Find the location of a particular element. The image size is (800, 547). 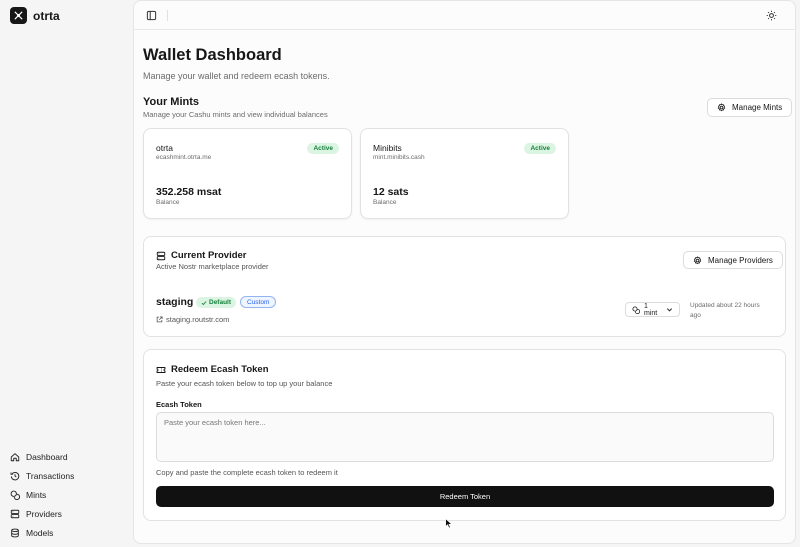

sidebar-item-transactions: Transactions is located at coordinates (42, 475).